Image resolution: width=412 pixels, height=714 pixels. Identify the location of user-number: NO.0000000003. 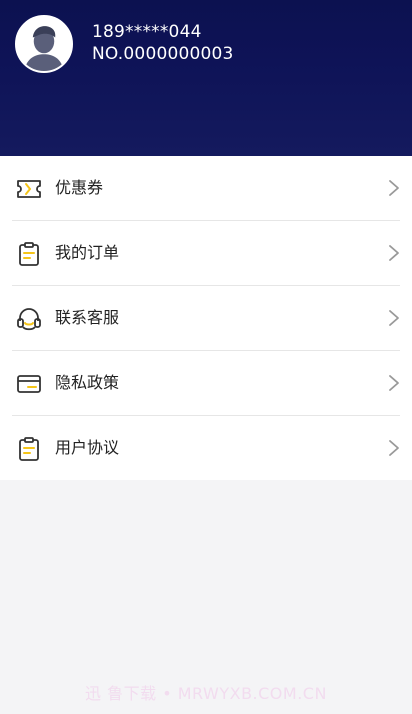
(163, 54).